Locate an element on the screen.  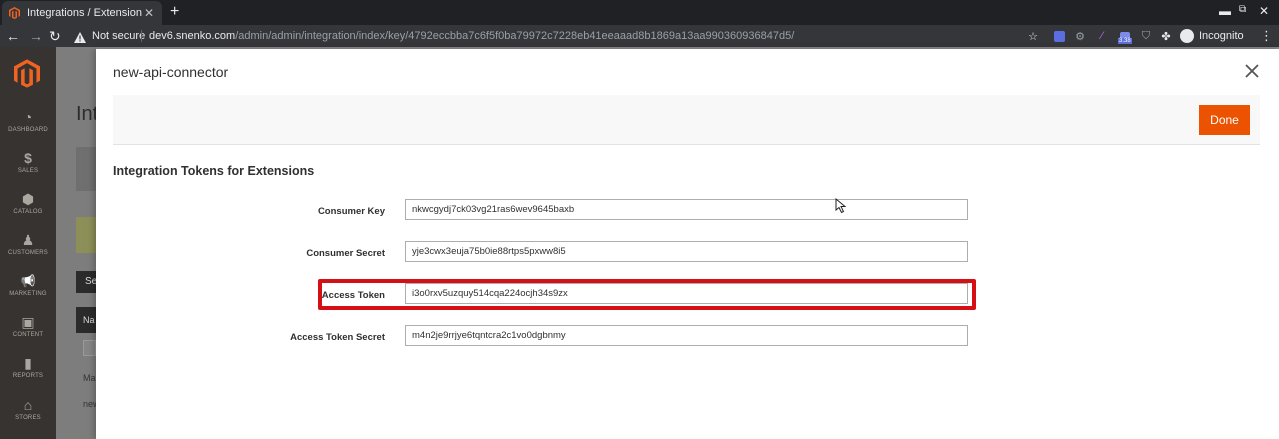
sidebar-item-customers: ♟ CUSTOMERS is located at coordinates (28, 244).